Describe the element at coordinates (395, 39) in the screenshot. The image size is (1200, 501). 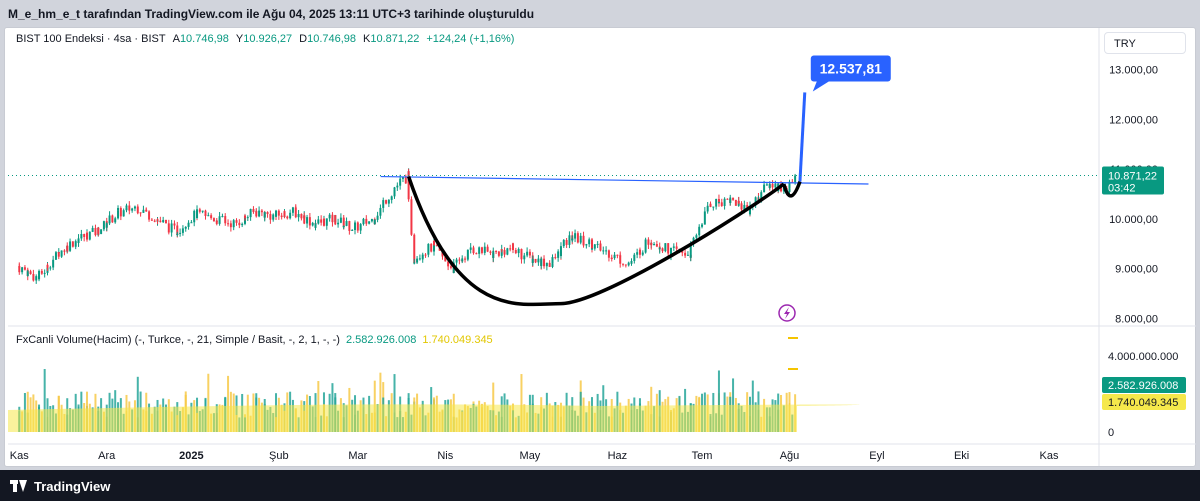
I see `close-value: 10.871,22` at that location.